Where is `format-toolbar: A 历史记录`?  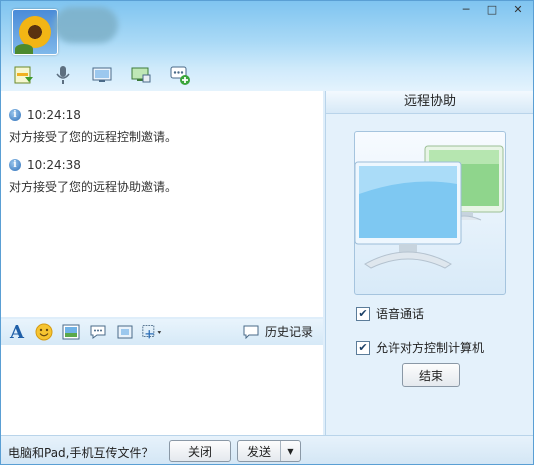
format-toolbar: A 历史记录 is located at coordinates (162, 332).